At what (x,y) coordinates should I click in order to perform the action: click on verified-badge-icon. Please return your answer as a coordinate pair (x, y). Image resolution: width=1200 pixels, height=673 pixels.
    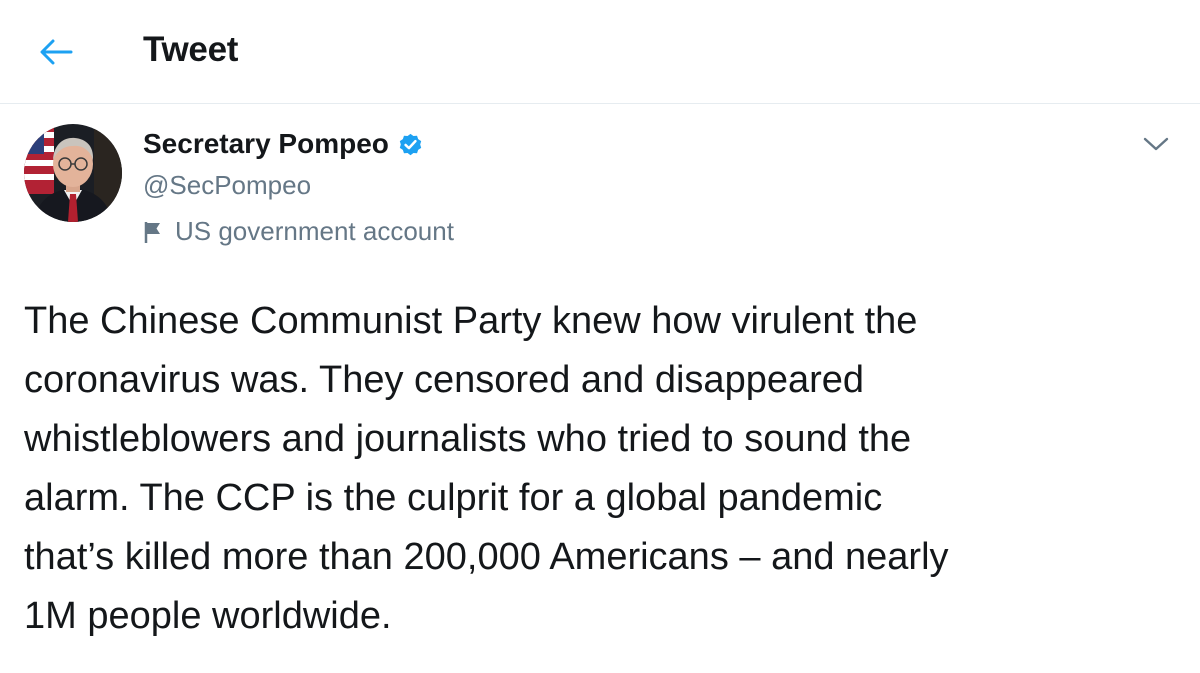
    Looking at the image, I should click on (410, 144).